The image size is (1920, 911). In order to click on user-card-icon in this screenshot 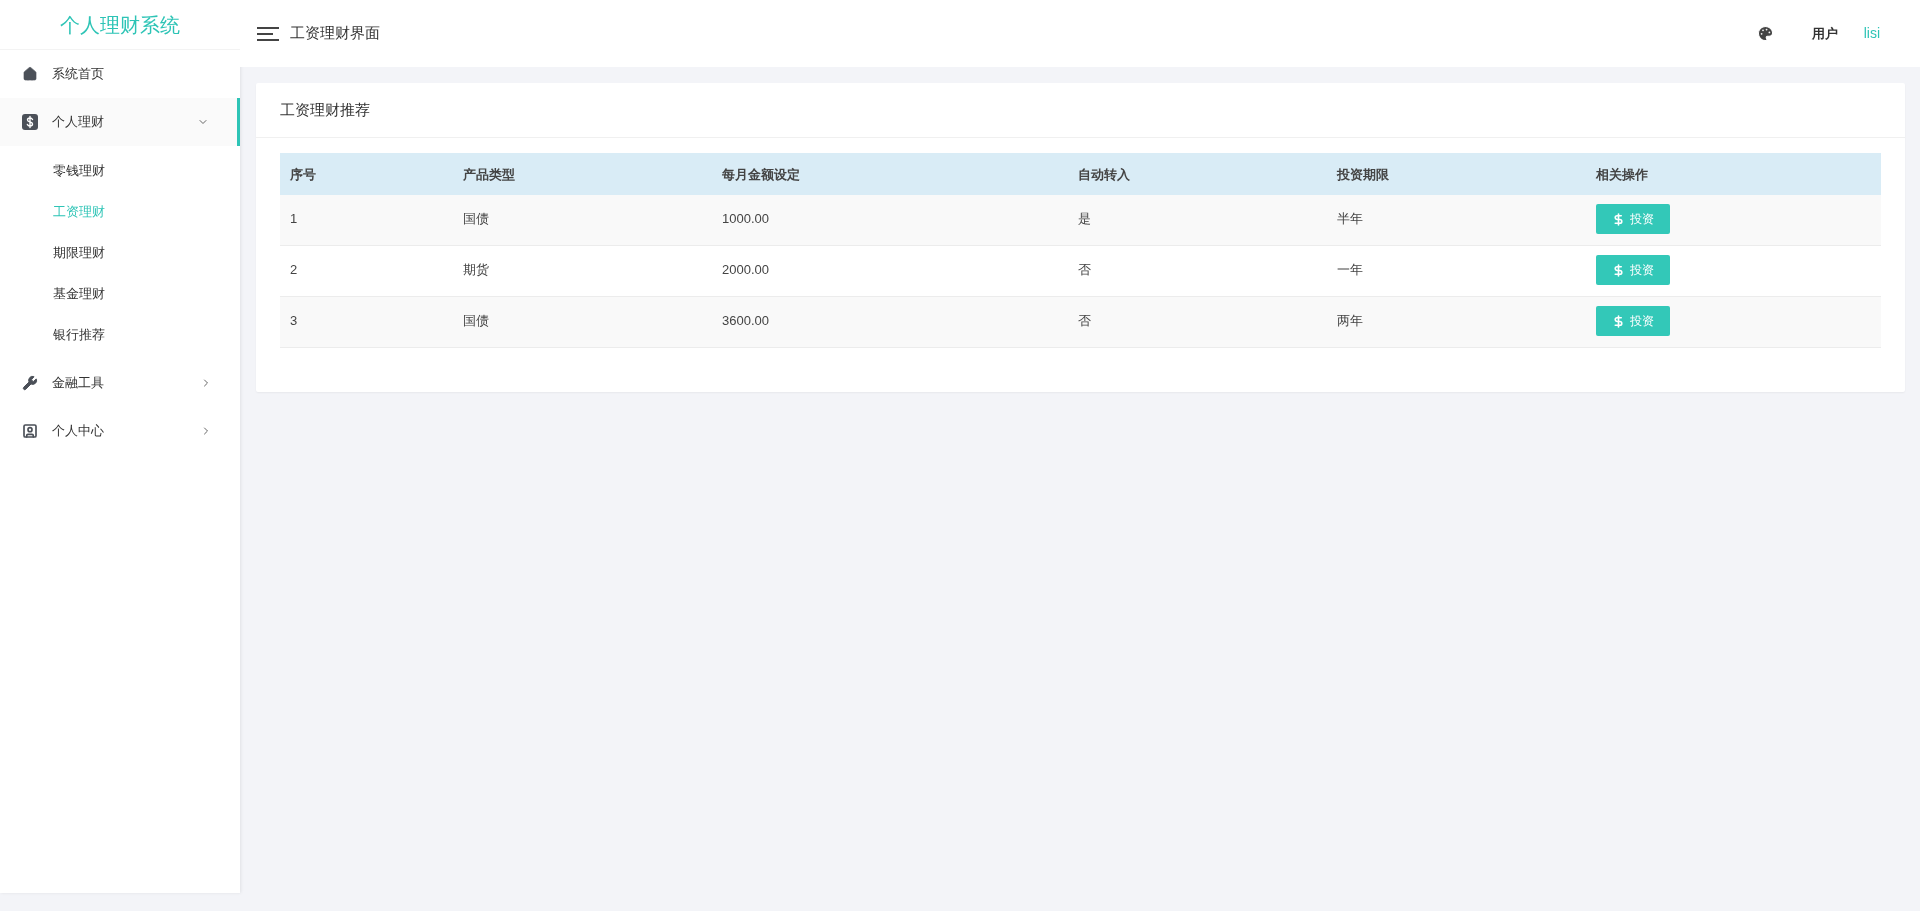, I will do `click(30, 431)`.